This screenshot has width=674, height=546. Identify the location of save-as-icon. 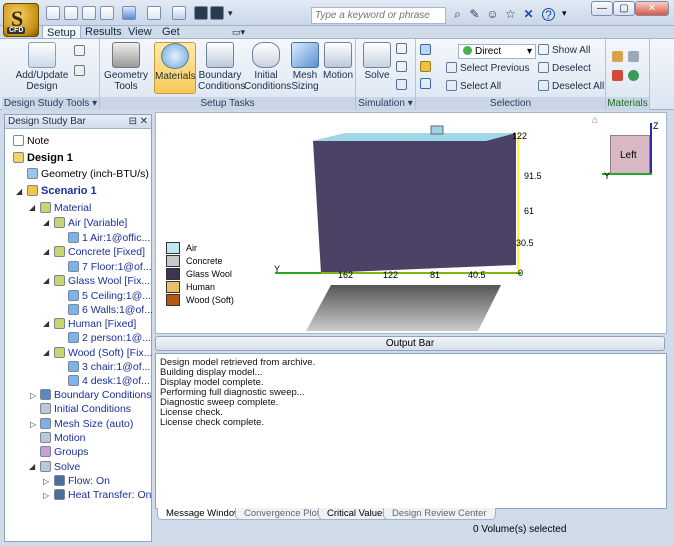
(107, 13).